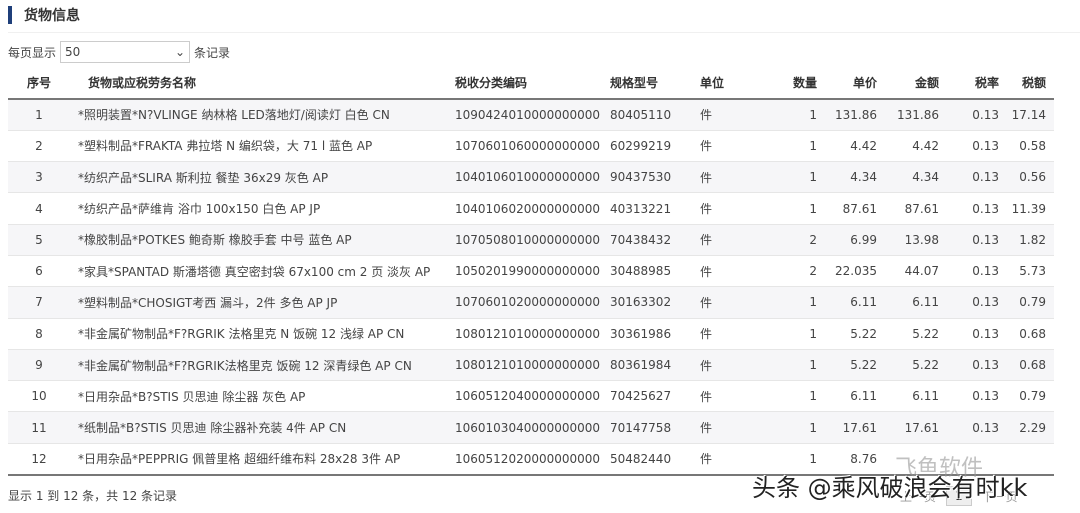 Image resolution: width=1080 pixels, height=513 pixels. I want to click on table-cell: 40313221, so click(655, 208).